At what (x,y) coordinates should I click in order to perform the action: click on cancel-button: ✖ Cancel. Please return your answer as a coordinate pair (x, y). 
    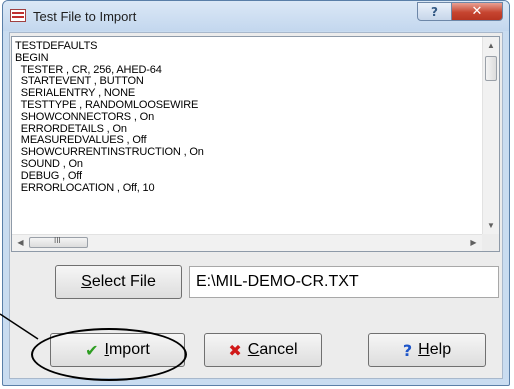
    Looking at the image, I should click on (263, 350).